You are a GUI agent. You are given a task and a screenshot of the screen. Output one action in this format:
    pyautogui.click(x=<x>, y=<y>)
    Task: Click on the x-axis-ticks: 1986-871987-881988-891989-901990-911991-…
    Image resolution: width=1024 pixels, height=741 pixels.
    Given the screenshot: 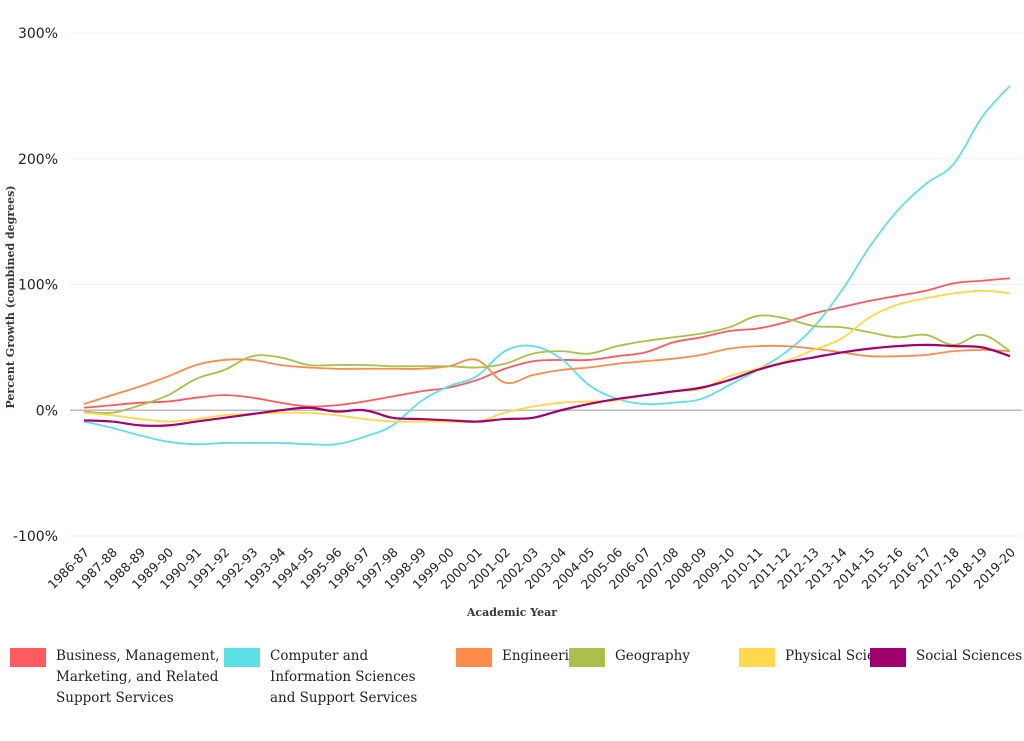 What is the action you would take?
    pyautogui.click(x=532, y=568)
    